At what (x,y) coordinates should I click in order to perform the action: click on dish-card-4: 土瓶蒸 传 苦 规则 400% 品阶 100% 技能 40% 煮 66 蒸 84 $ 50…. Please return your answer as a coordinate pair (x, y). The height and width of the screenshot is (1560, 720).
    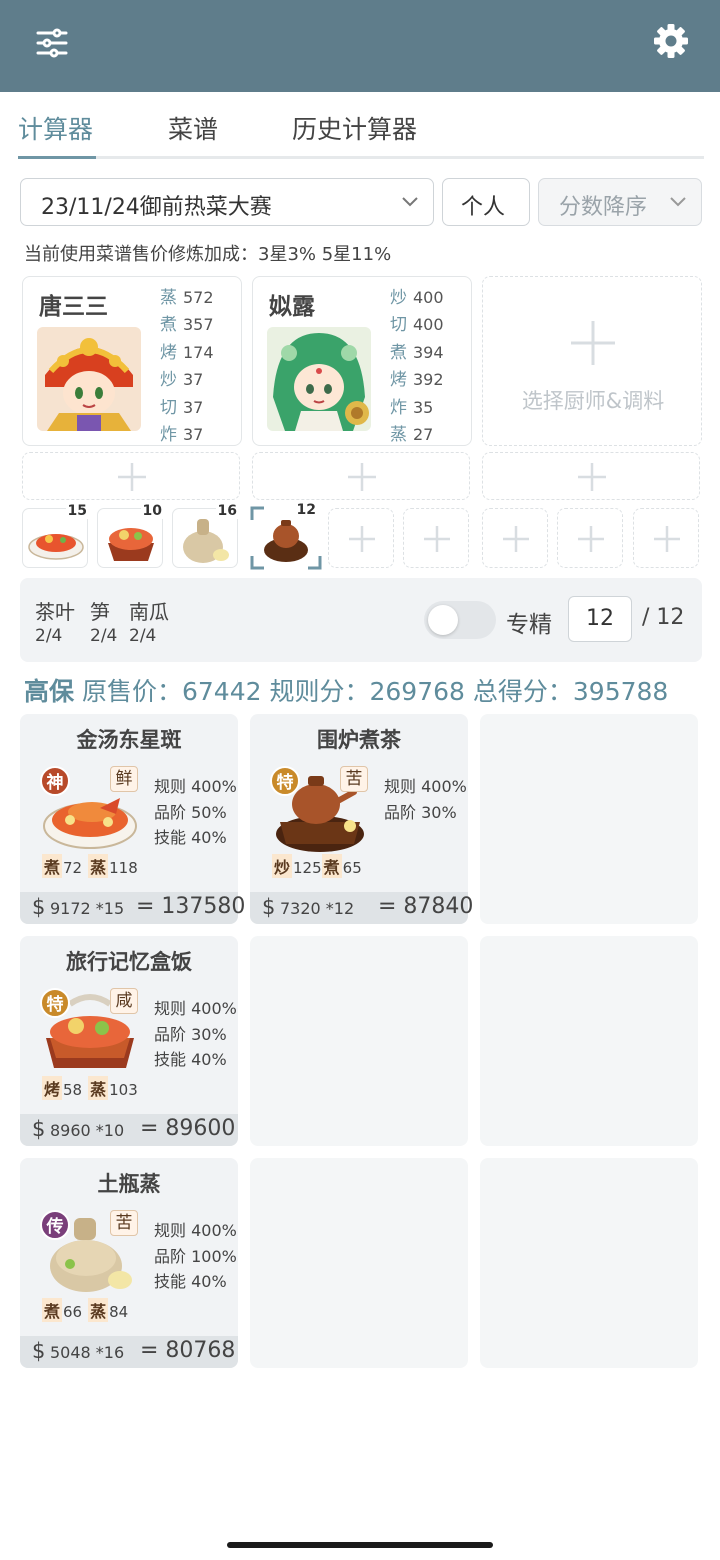
    Looking at the image, I should click on (129, 1263).